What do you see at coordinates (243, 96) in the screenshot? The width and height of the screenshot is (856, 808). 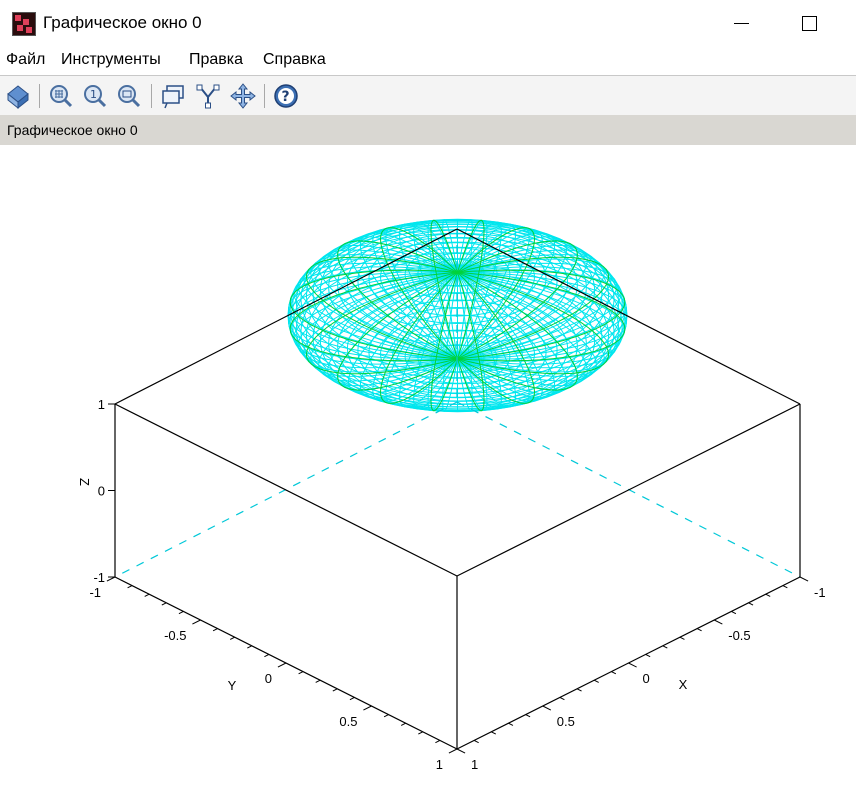 I see `pan-icon` at bounding box center [243, 96].